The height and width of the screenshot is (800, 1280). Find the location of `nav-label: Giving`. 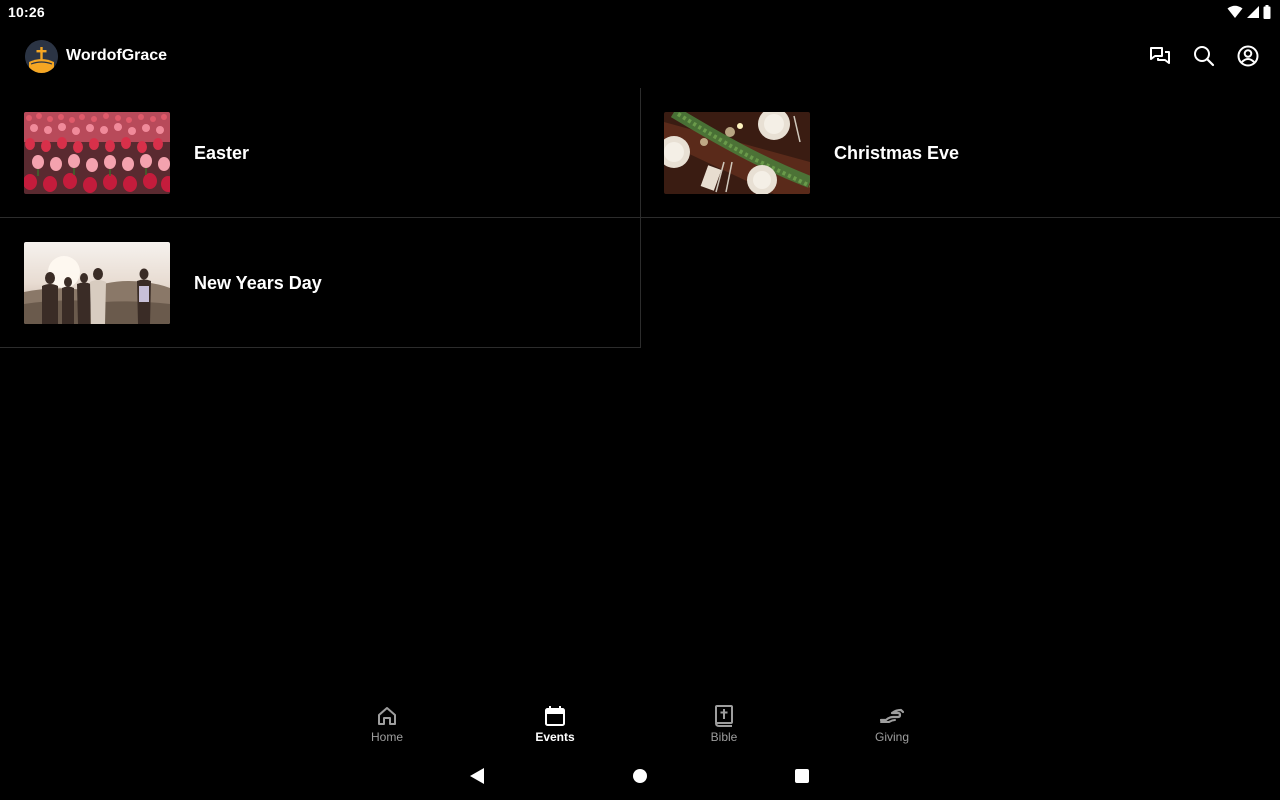

nav-label: Giving is located at coordinates (891, 737).